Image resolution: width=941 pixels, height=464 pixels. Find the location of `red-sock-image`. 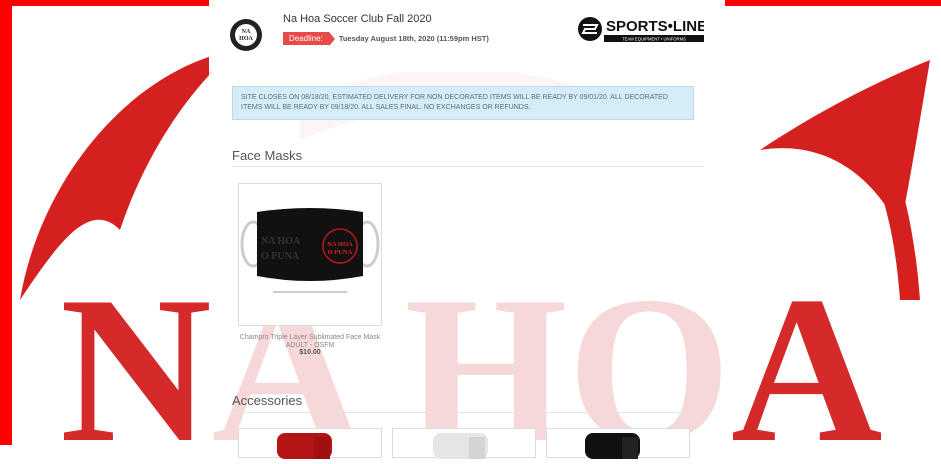

red-sock-image is located at coordinates (304, 446).